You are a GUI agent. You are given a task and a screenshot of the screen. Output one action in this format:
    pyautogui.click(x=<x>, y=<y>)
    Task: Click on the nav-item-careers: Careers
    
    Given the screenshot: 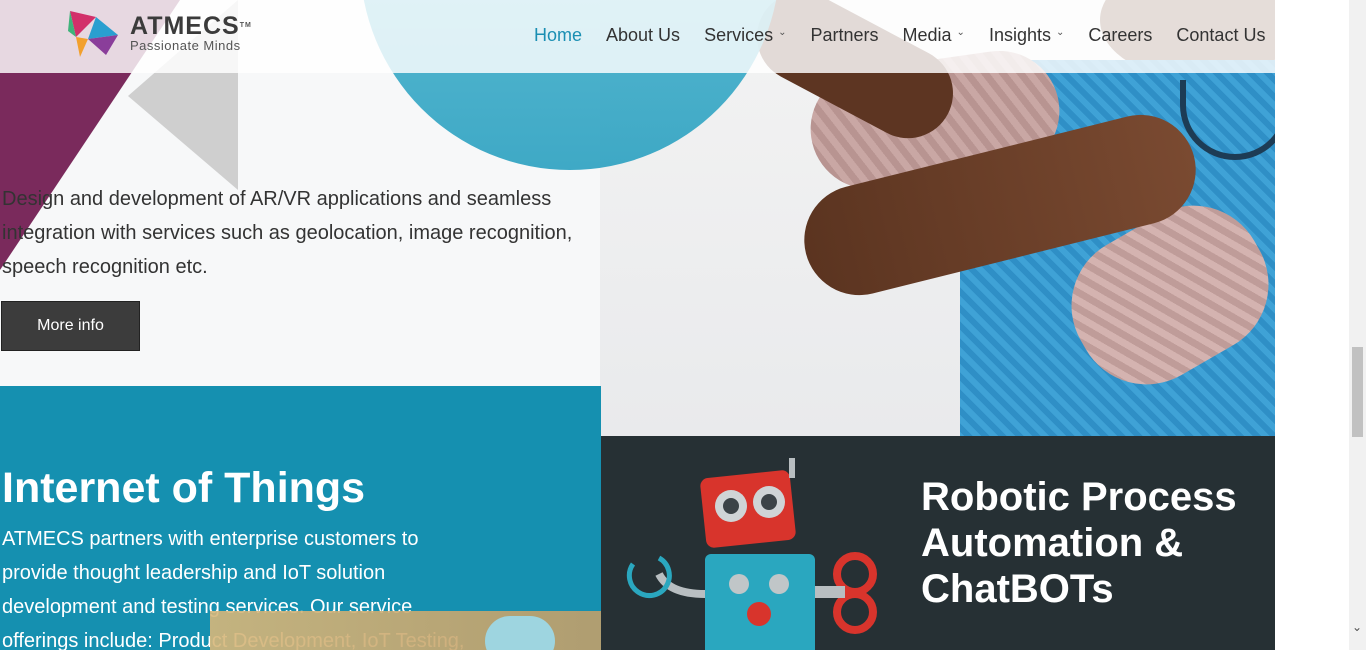 What is the action you would take?
    pyautogui.click(x=1120, y=35)
    